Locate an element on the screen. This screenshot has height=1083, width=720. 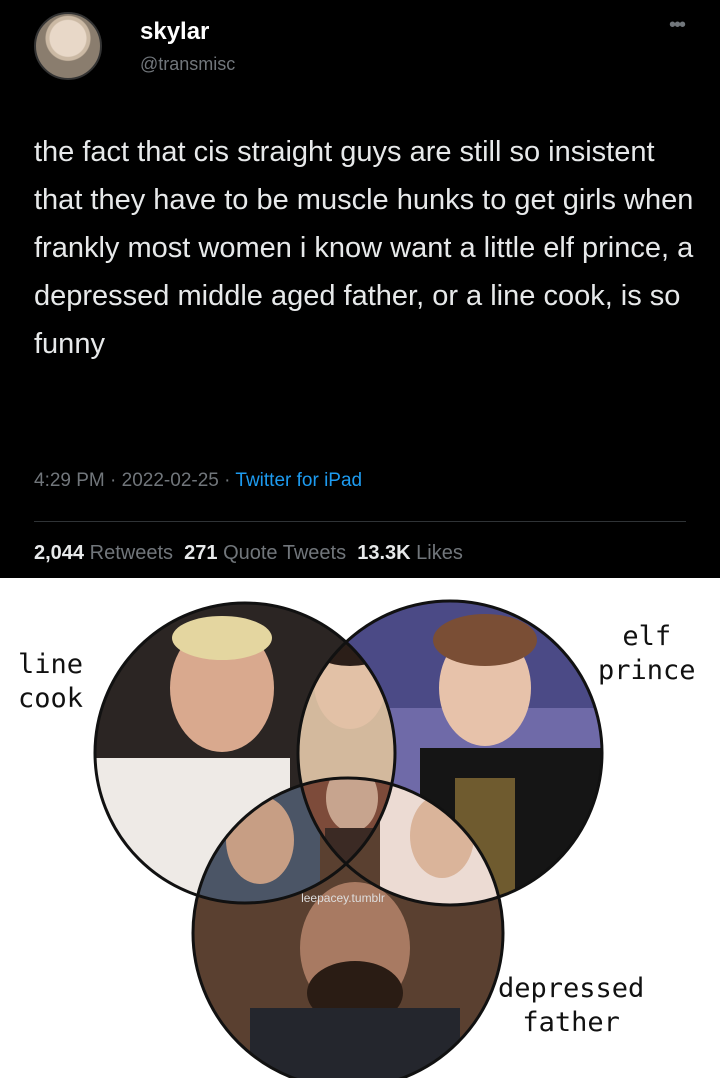
likes-stat: 13.3K Likes is located at coordinates (410, 553).